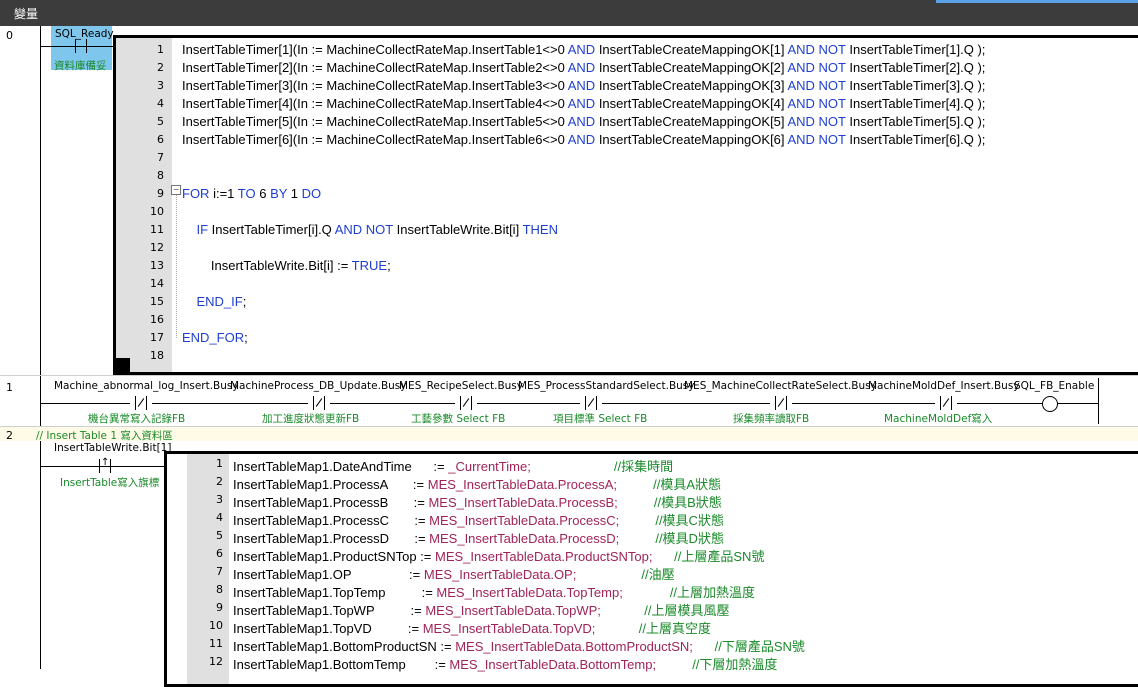  Describe the element at coordinates (177, 569) in the screenshot. I see `st-left-panel` at that location.